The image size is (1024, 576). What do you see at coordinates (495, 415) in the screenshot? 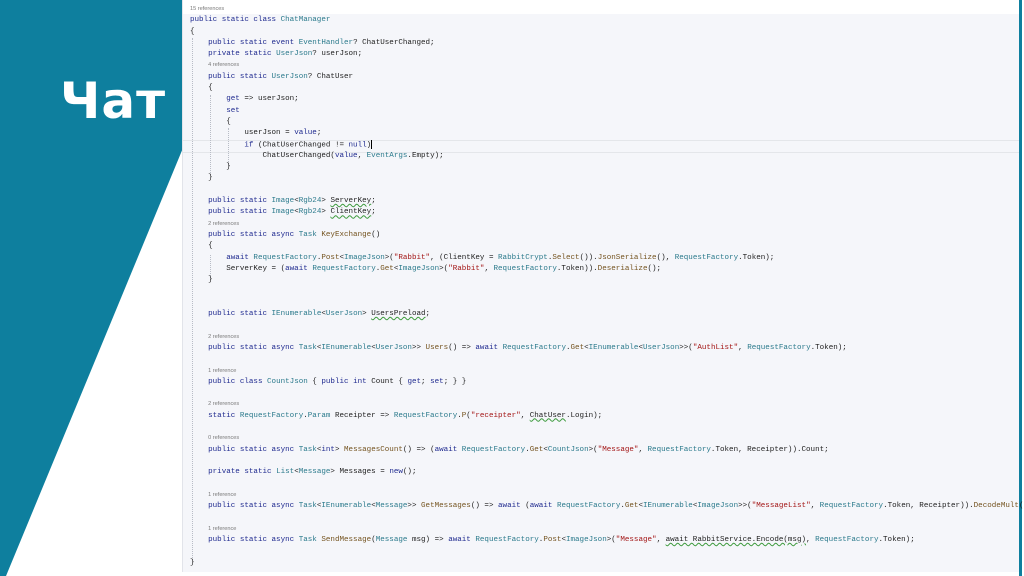
I see `code-token: "receipter"` at bounding box center [495, 415].